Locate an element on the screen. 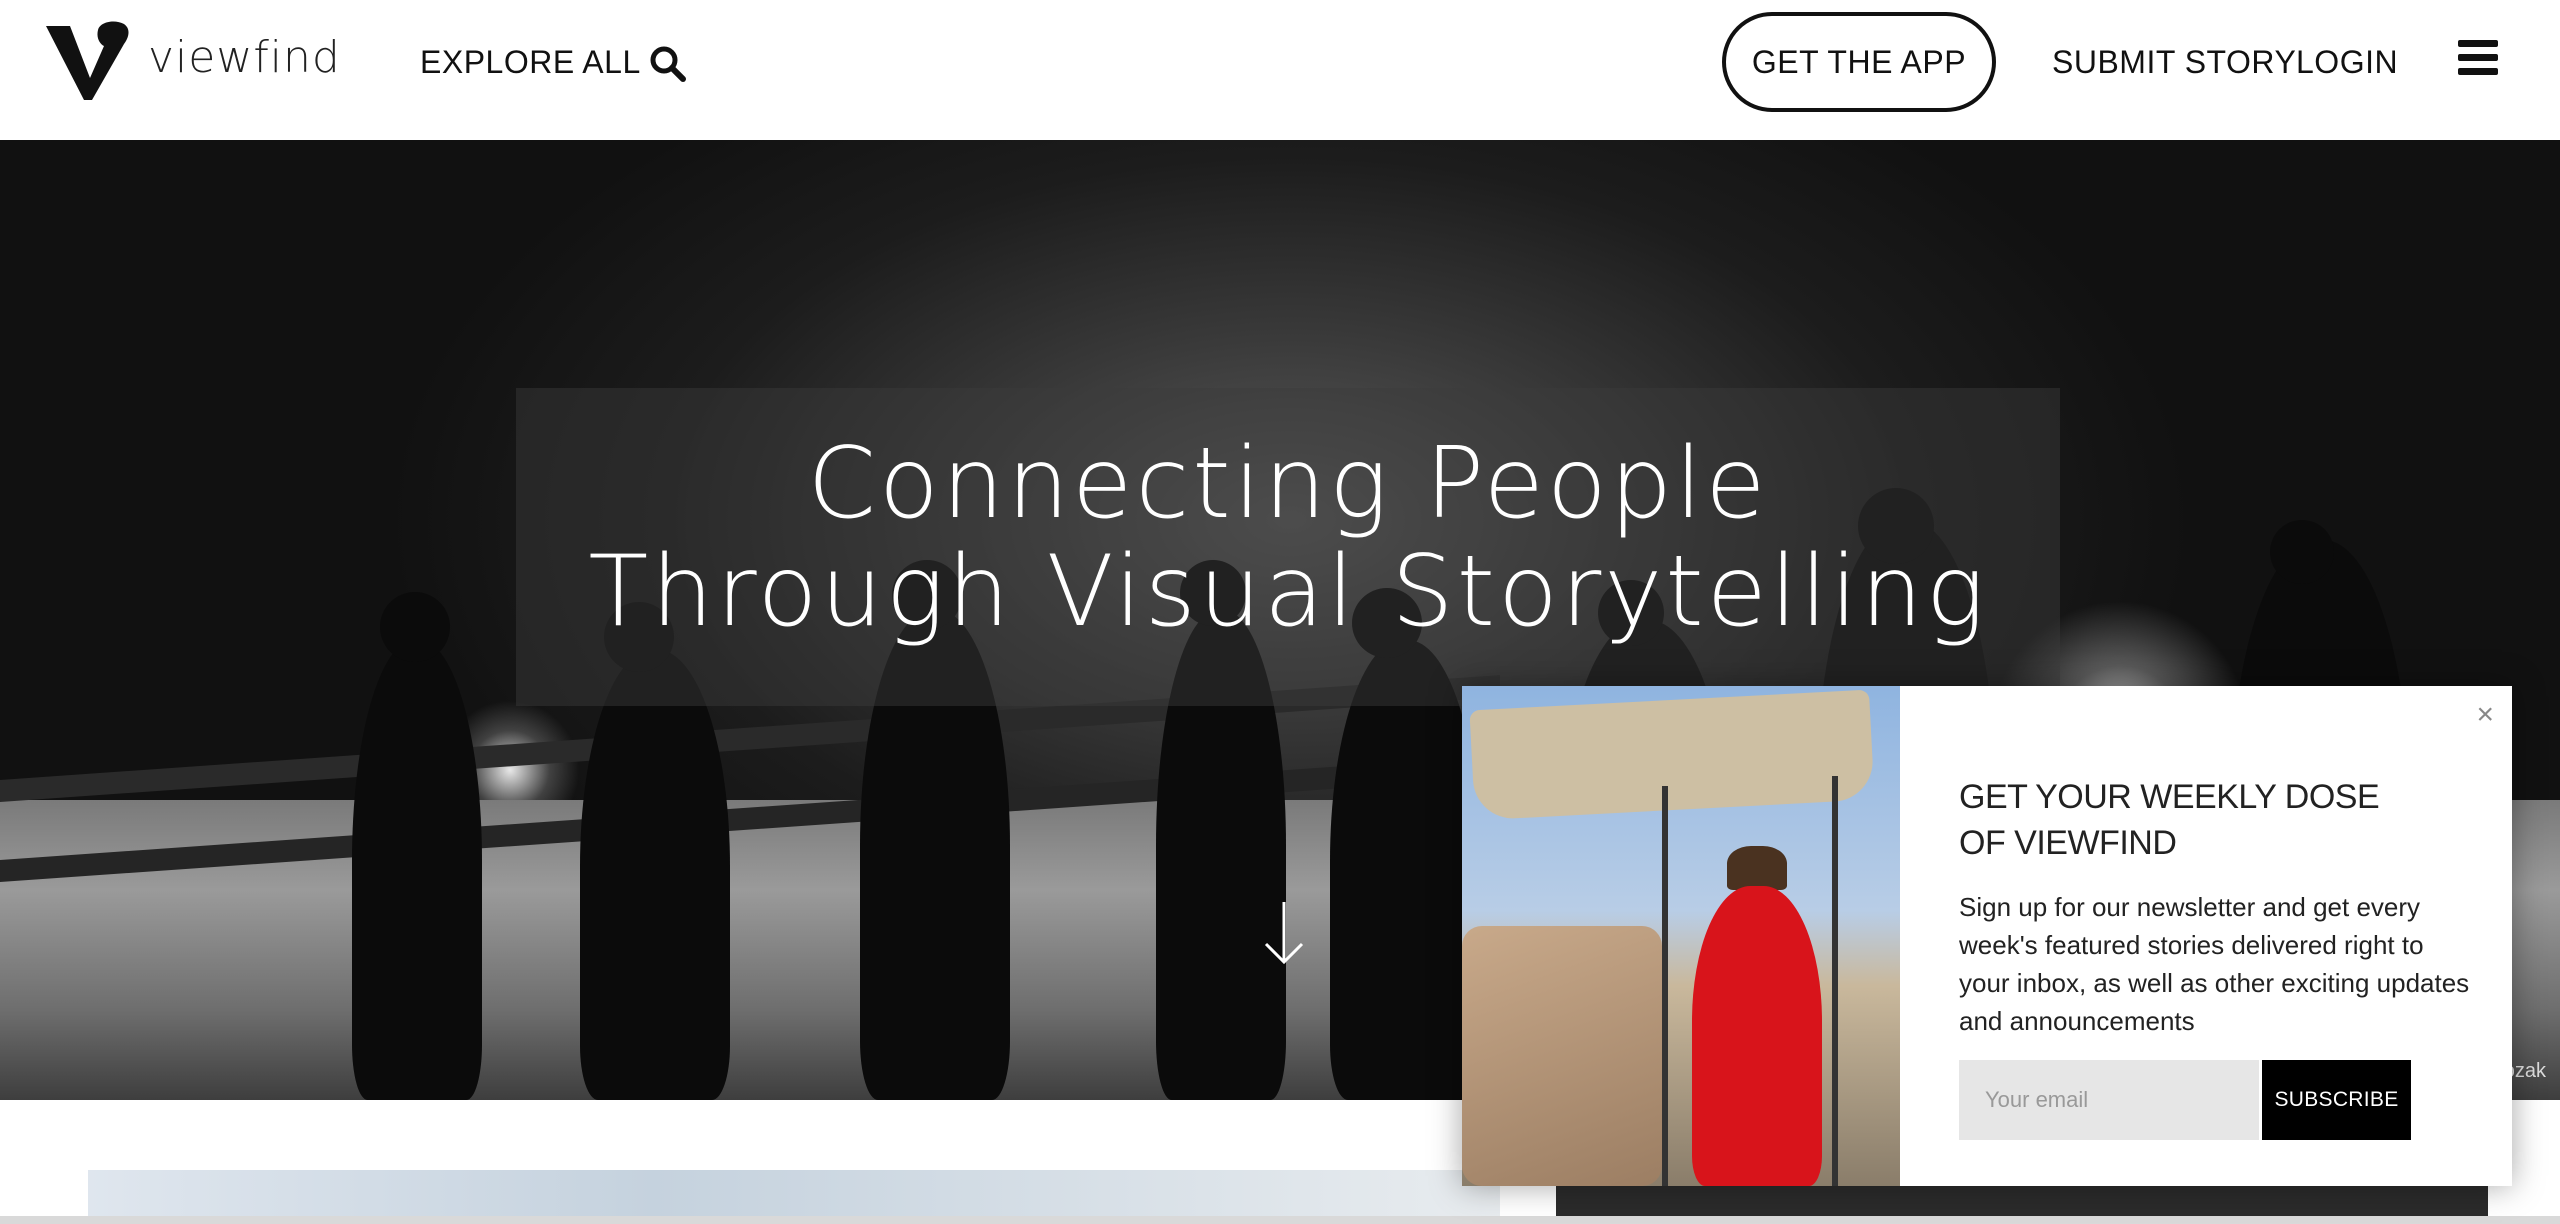 This screenshot has height=1224, width=2560. popup-heading-line: GET YOUR WEEKLY DOSE is located at coordinates (2169, 797).